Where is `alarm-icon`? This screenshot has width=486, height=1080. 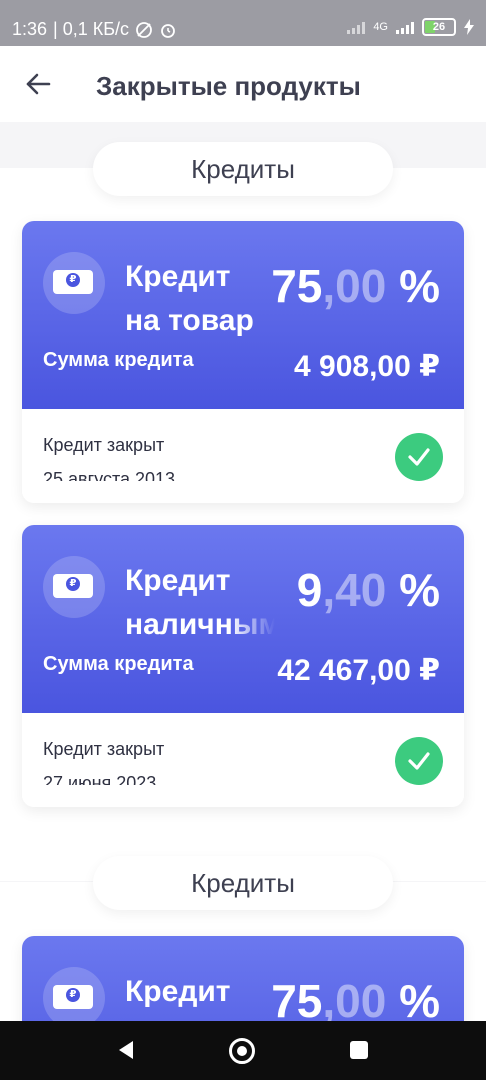
alarm-icon is located at coordinates (168, 30).